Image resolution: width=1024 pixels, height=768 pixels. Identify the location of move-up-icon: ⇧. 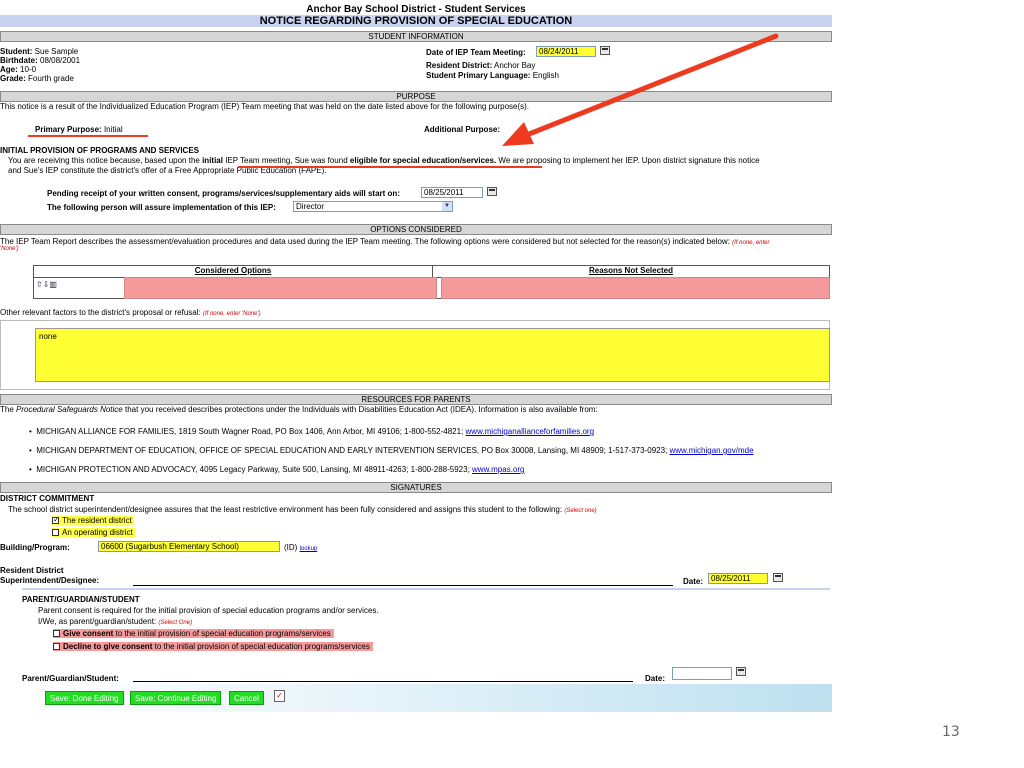
(39, 284).